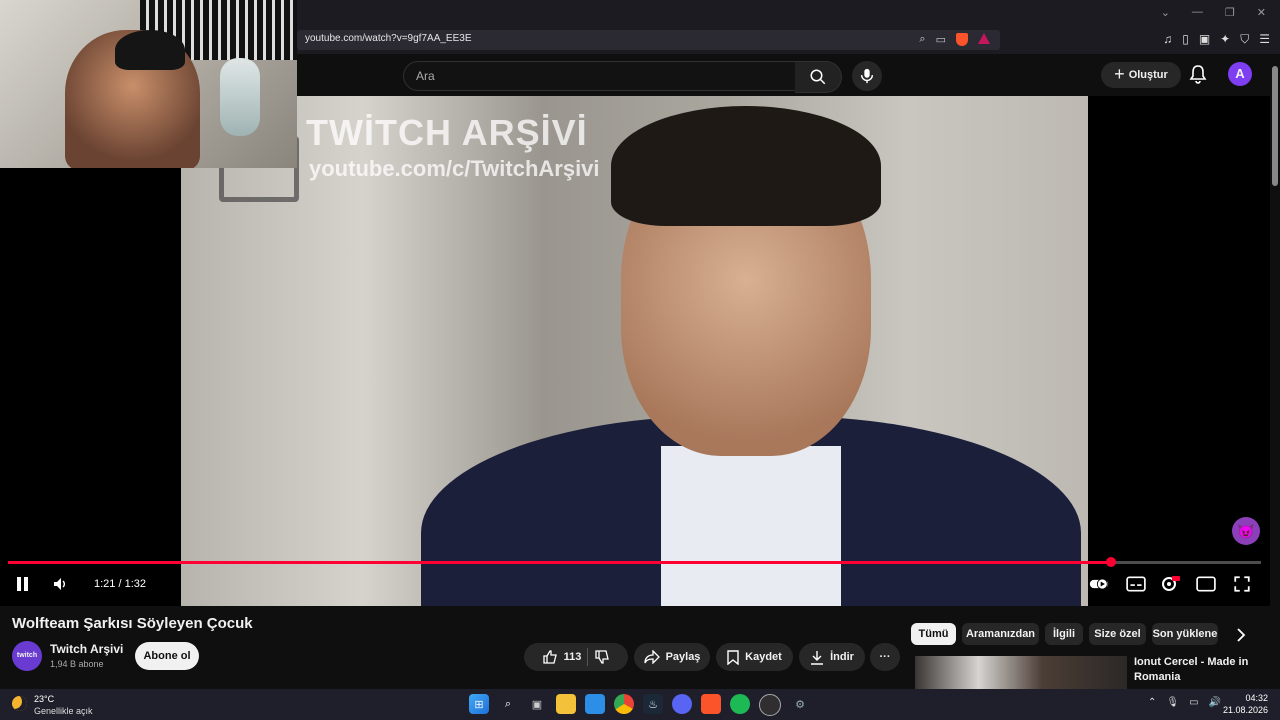 The height and width of the screenshot is (720, 1280). I want to click on recommendation-thumbnail, so click(1021, 673).